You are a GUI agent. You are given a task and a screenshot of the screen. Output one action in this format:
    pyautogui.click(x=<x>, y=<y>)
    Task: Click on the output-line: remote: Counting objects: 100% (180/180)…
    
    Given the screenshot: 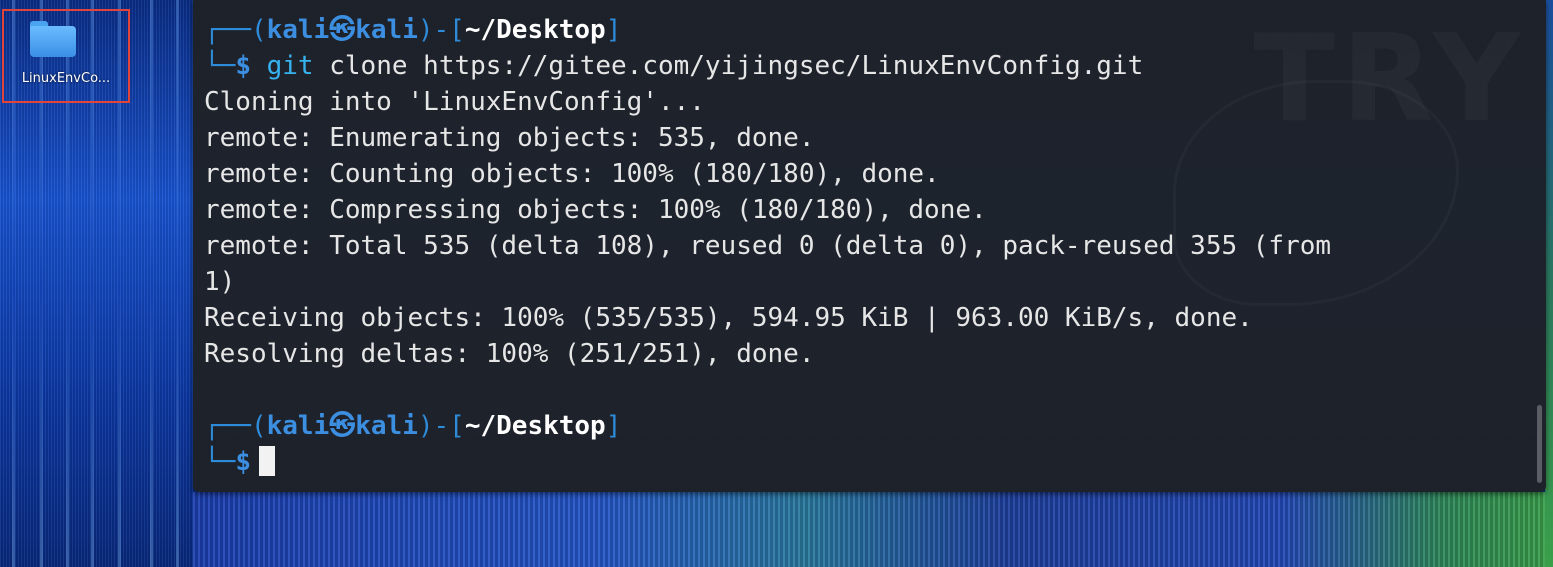 What is the action you would take?
    pyautogui.click(x=572, y=174)
    